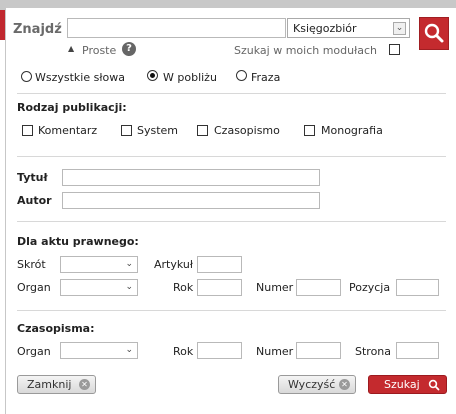 The width and height of the screenshot is (456, 414). What do you see at coordinates (99, 264) in the screenshot?
I see `shortcut-select: ⌄` at bounding box center [99, 264].